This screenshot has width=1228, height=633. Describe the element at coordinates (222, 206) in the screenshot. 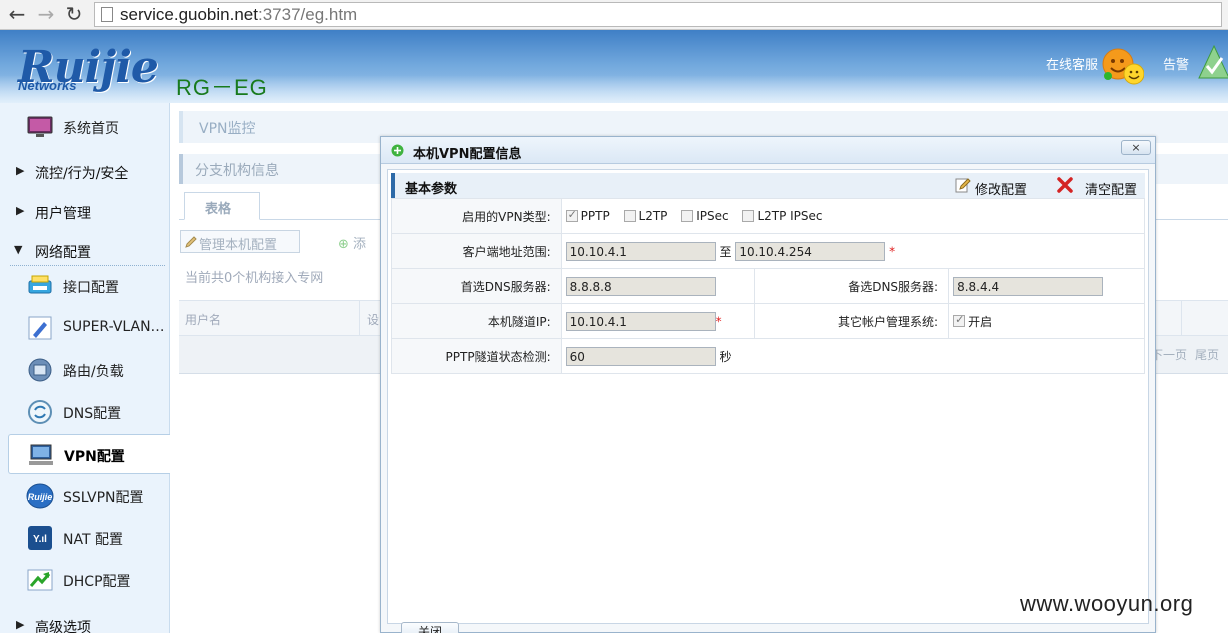

I see `tab-table: 表格` at that location.